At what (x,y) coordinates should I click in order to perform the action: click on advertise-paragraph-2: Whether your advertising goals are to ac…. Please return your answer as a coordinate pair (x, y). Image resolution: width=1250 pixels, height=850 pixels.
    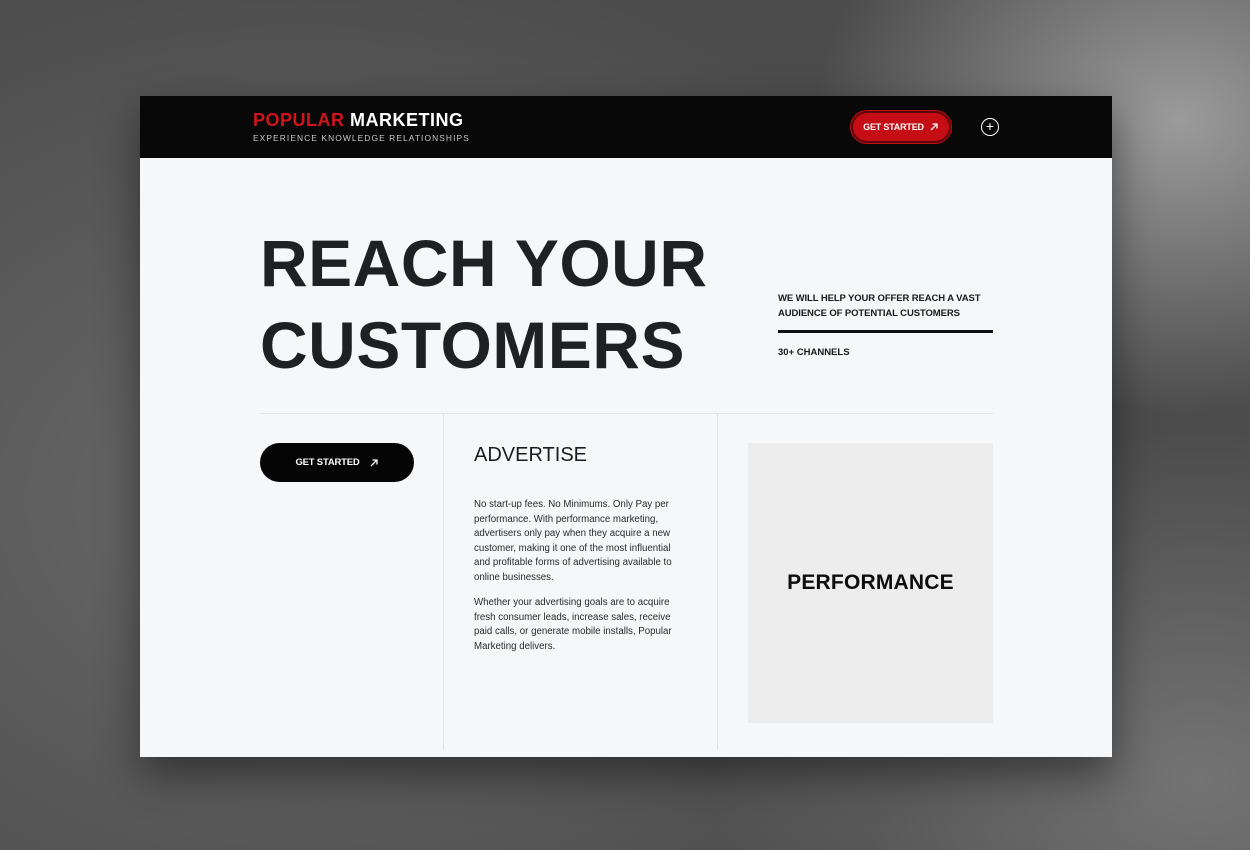
    Looking at the image, I should click on (573, 624).